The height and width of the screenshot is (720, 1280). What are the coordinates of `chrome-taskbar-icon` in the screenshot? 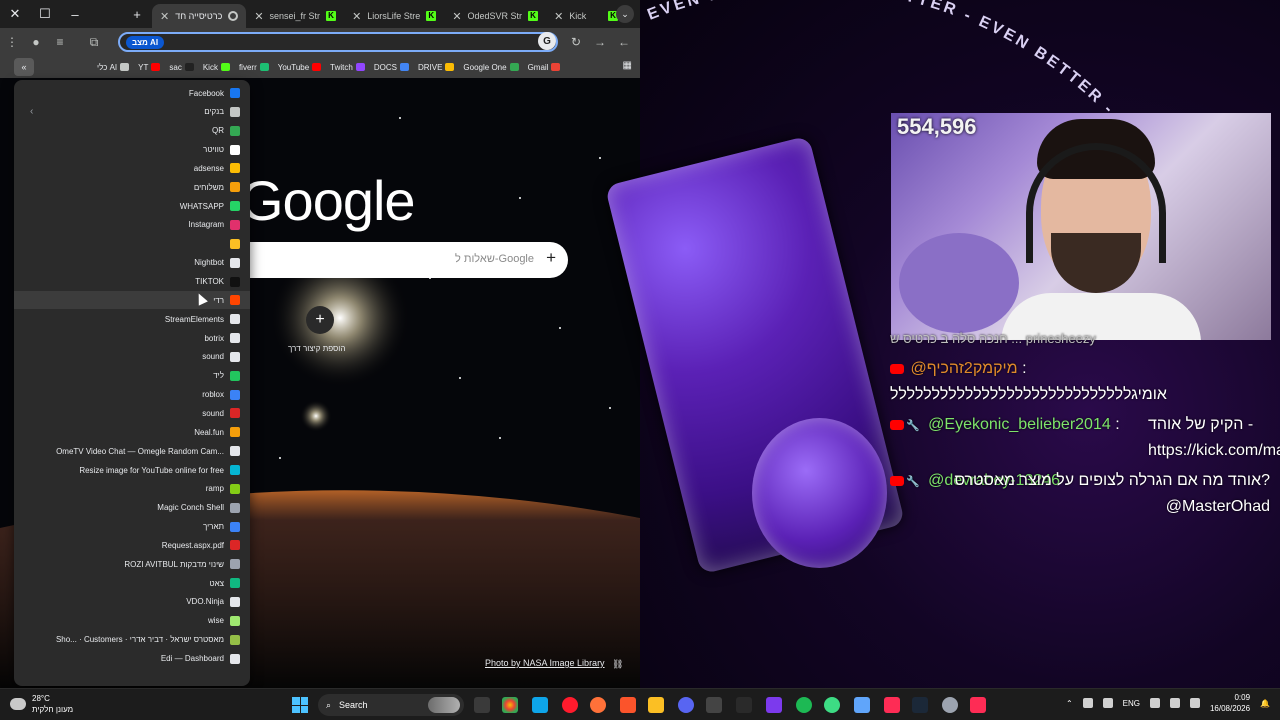 It's located at (510, 705).